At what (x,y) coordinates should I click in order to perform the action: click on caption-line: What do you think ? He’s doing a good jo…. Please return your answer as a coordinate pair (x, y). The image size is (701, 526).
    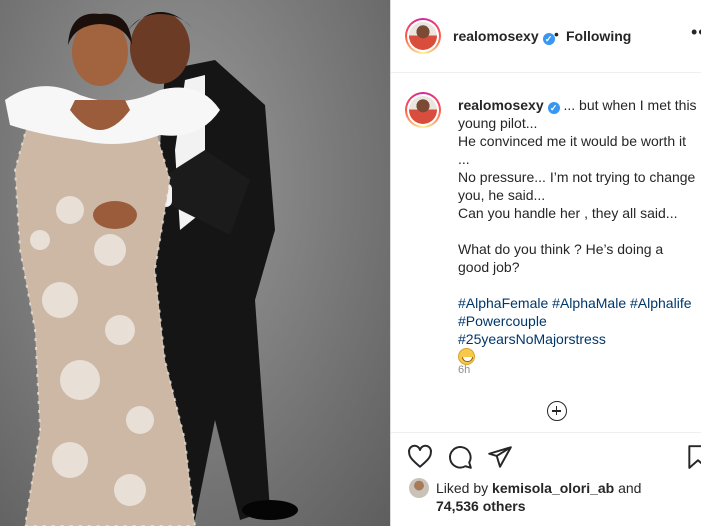
    Looking at the image, I should click on (561, 258).